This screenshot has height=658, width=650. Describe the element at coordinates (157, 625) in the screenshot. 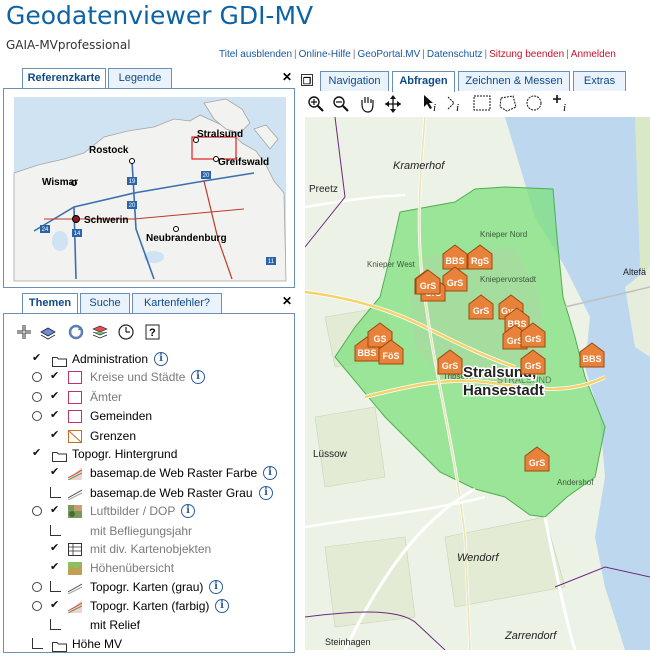

I see `layer-row: mit Relief` at that location.